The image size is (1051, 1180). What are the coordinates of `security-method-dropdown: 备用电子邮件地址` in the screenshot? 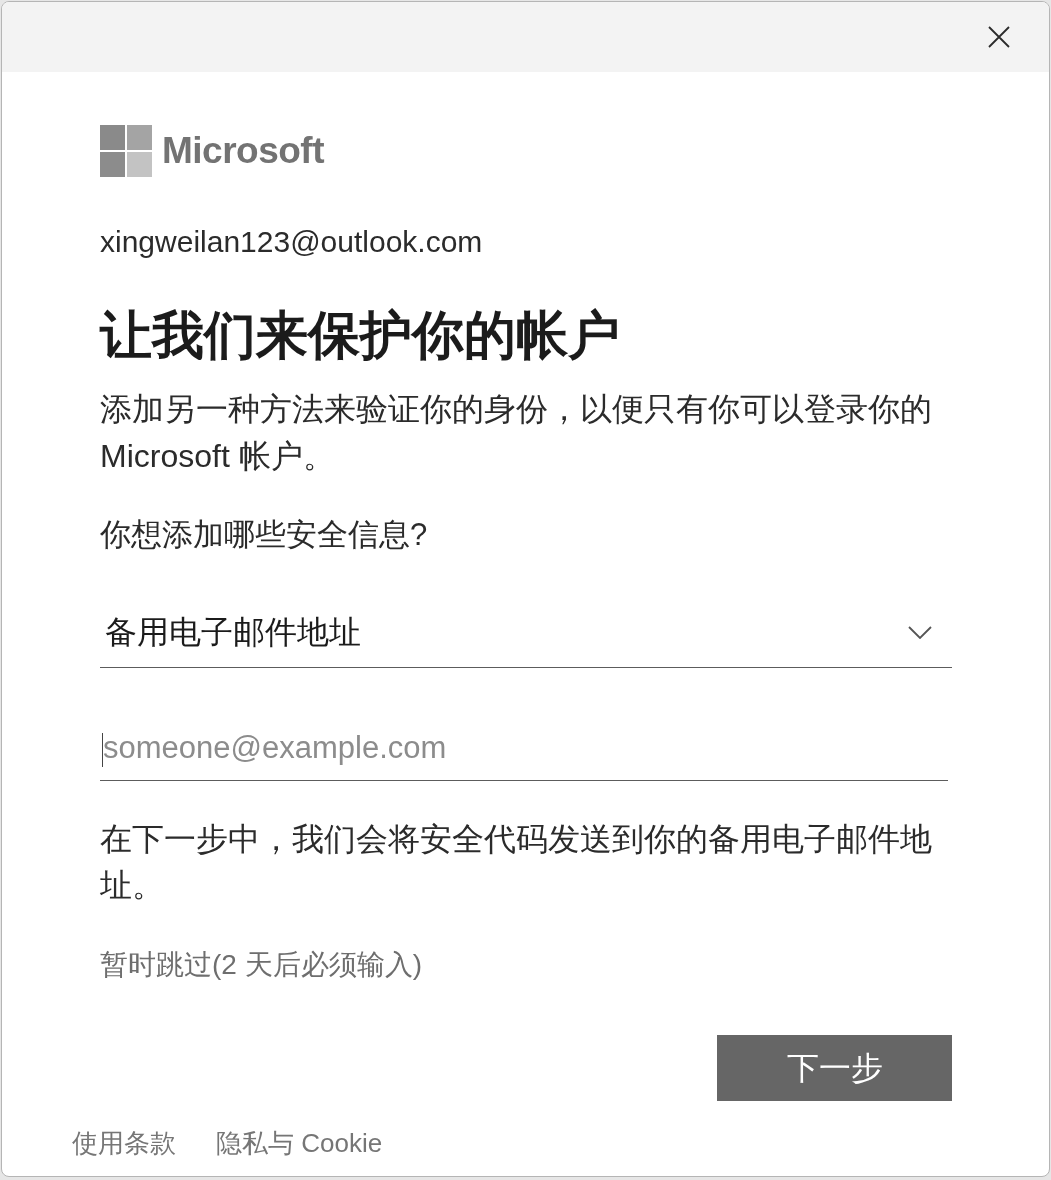 It's located at (526, 632).